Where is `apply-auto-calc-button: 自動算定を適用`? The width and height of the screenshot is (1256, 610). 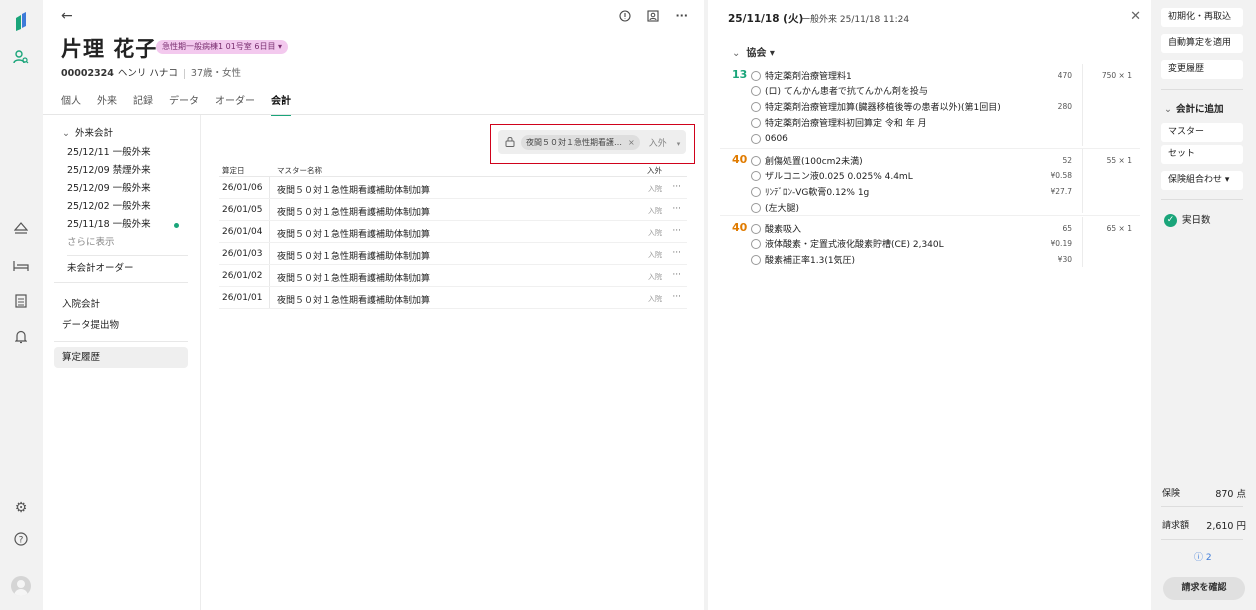
apply-auto-calc-button: 自動算定を適用 is located at coordinates (1202, 43).